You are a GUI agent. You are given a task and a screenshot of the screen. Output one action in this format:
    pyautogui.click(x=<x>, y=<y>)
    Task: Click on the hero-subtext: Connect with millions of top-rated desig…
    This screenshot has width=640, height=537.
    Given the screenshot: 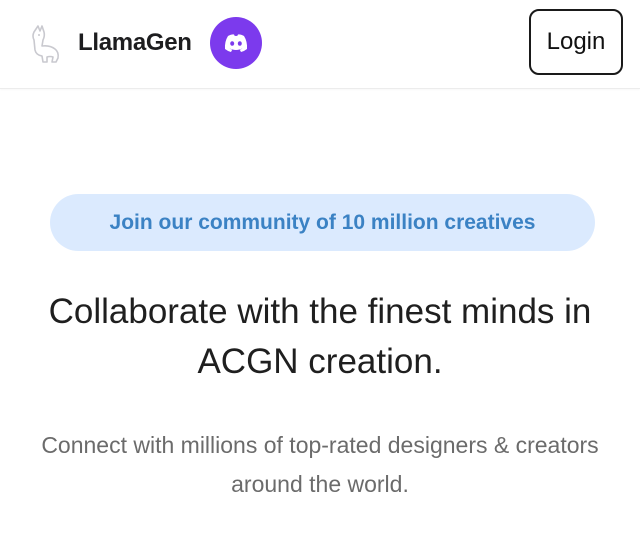 What is the action you would take?
    pyautogui.click(x=320, y=464)
    